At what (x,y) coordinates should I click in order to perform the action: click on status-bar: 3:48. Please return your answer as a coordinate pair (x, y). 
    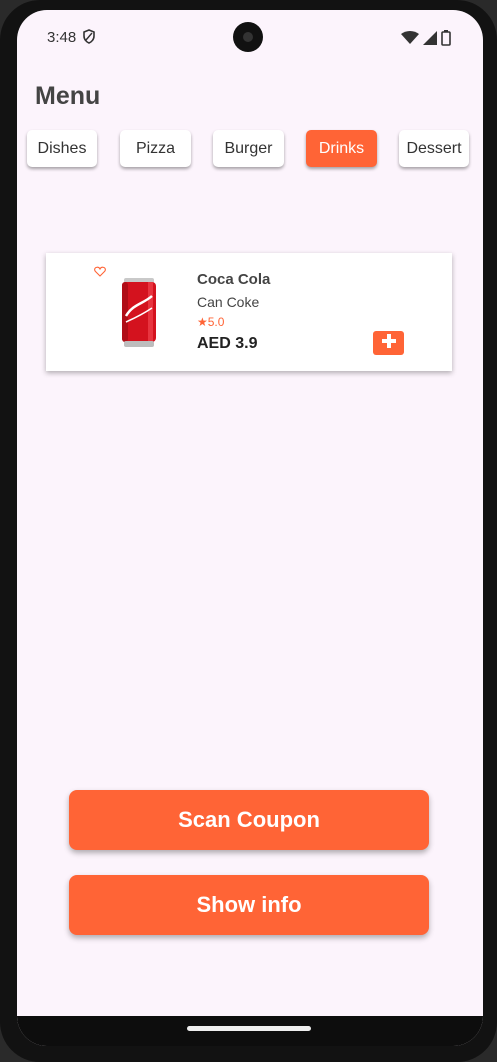
    Looking at the image, I should click on (250, 38).